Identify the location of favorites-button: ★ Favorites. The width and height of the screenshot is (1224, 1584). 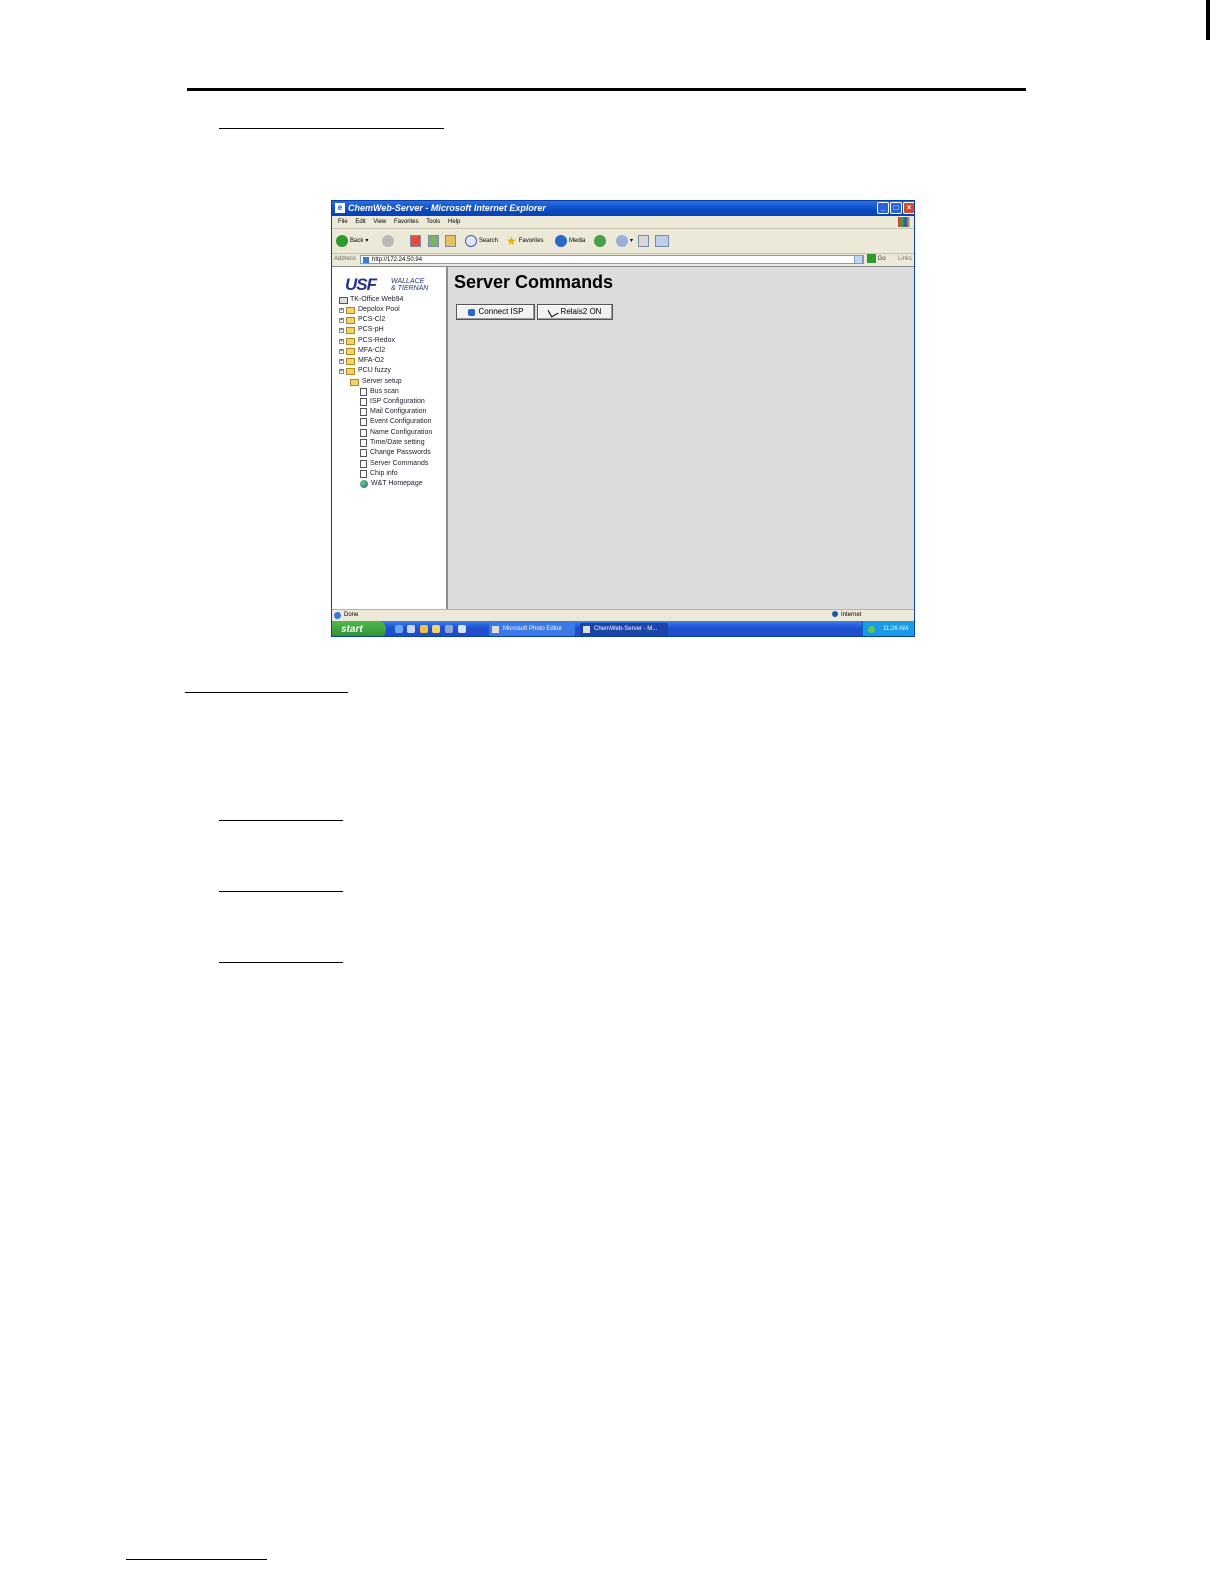
(524, 241).